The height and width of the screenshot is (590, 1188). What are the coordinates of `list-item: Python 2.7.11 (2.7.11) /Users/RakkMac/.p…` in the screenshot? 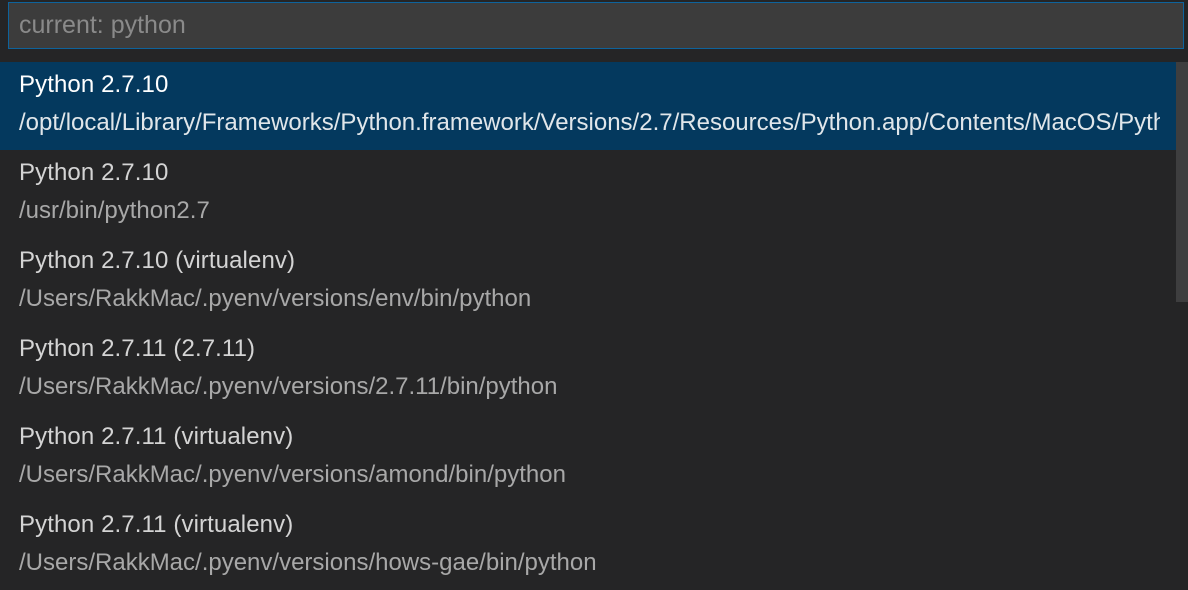 It's located at (588, 370).